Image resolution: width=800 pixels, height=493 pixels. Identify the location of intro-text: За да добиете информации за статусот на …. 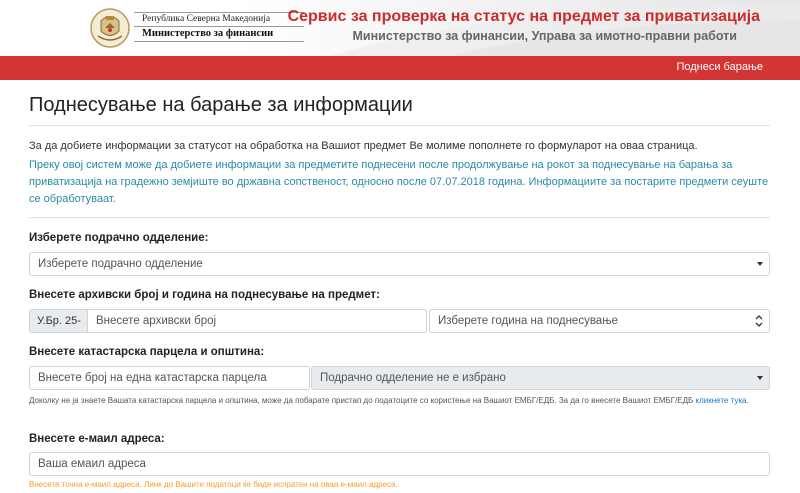
(363, 146).